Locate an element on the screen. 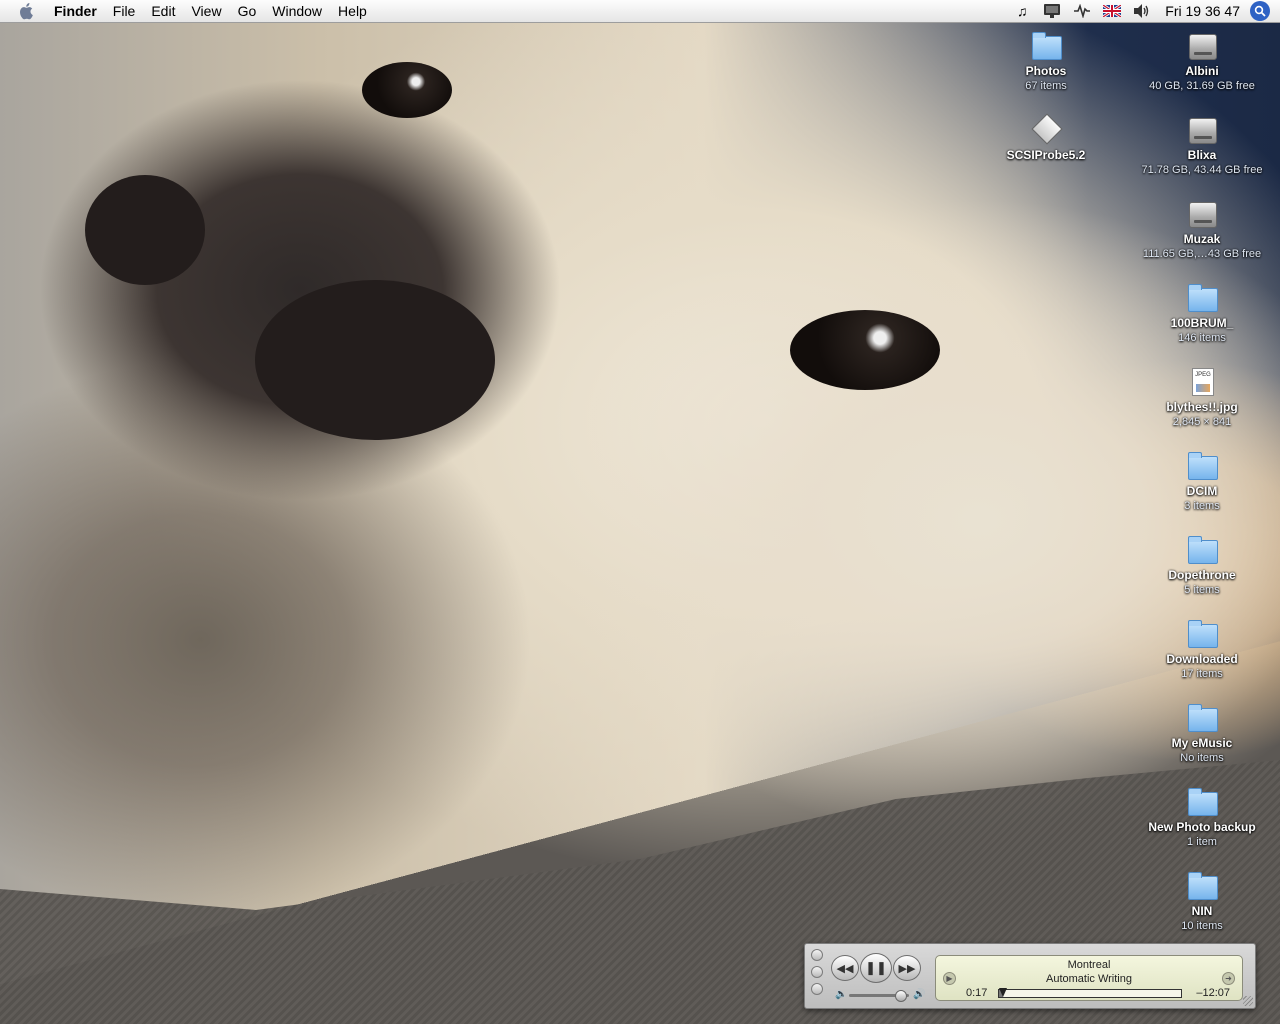  desktop-icon-dopethrone: Dopethrone 5 items is located at coordinates (1202, 565).